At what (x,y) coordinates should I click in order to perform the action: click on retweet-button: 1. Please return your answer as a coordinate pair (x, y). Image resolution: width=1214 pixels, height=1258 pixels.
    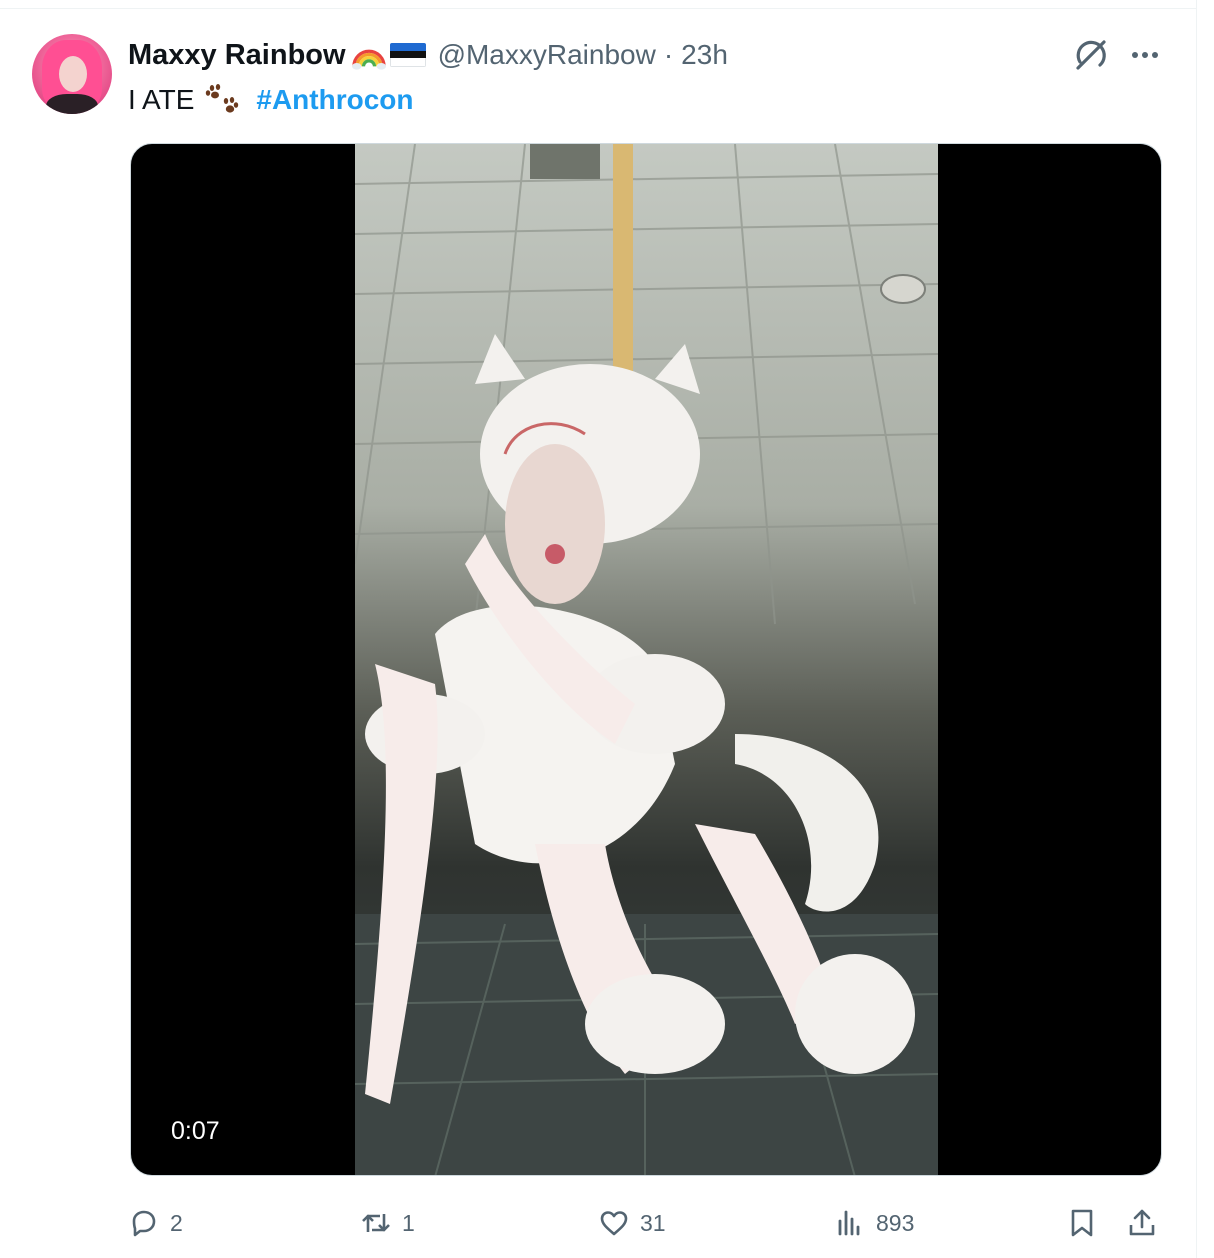
    Looking at the image, I should click on (387, 1223).